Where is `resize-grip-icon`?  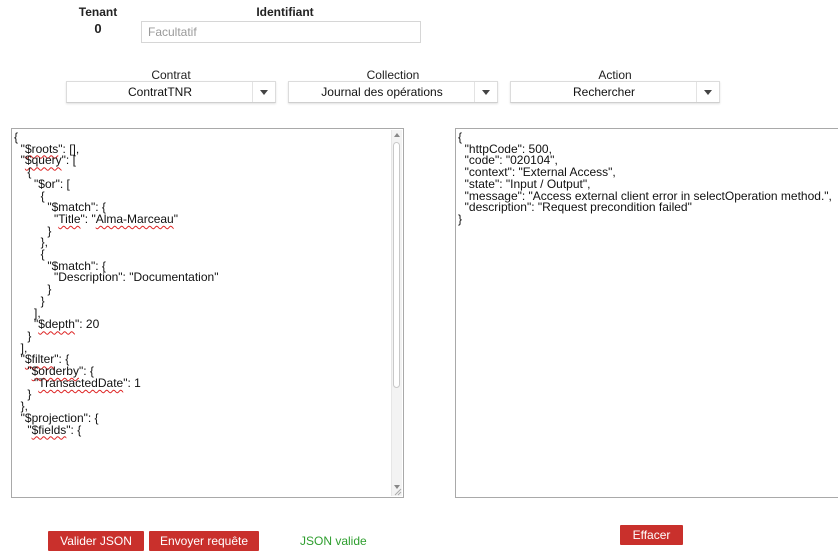 resize-grip-icon is located at coordinates (398, 492).